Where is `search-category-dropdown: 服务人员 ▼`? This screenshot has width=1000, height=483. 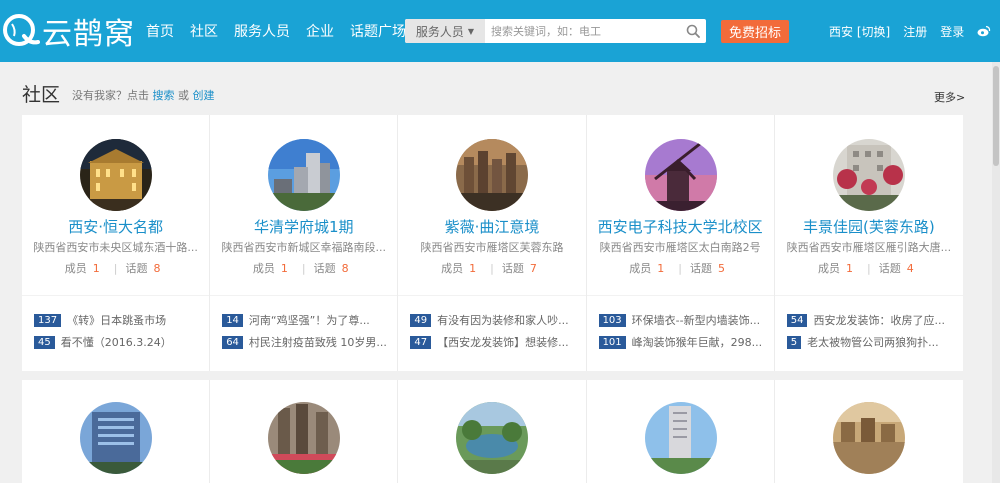 search-category-dropdown: 服务人员 ▼ is located at coordinates (445, 31).